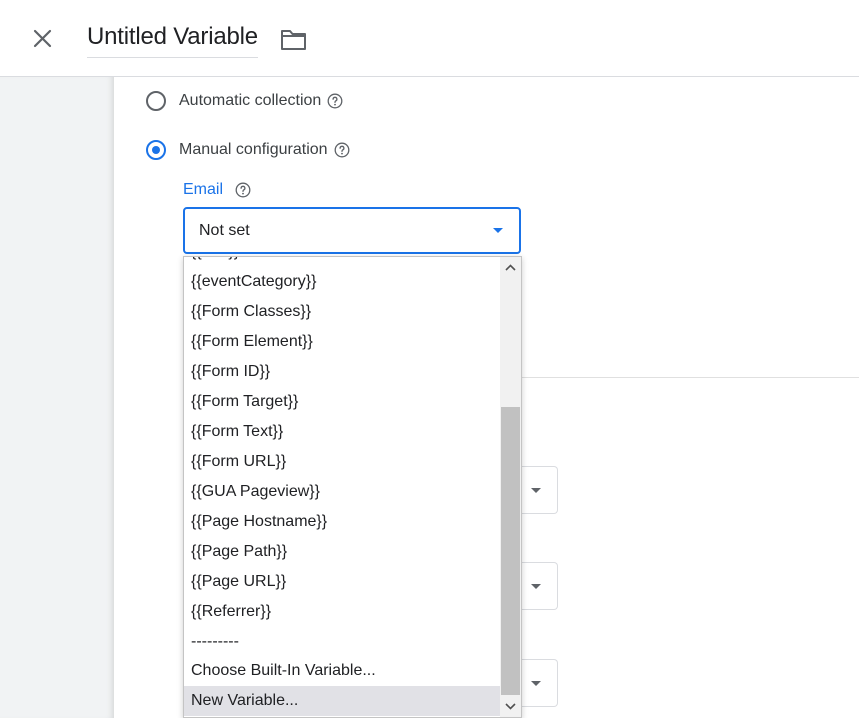 The width and height of the screenshot is (859, 718). I want to click on automatic-collection-radio: Automatic collection, so click(244, 101).